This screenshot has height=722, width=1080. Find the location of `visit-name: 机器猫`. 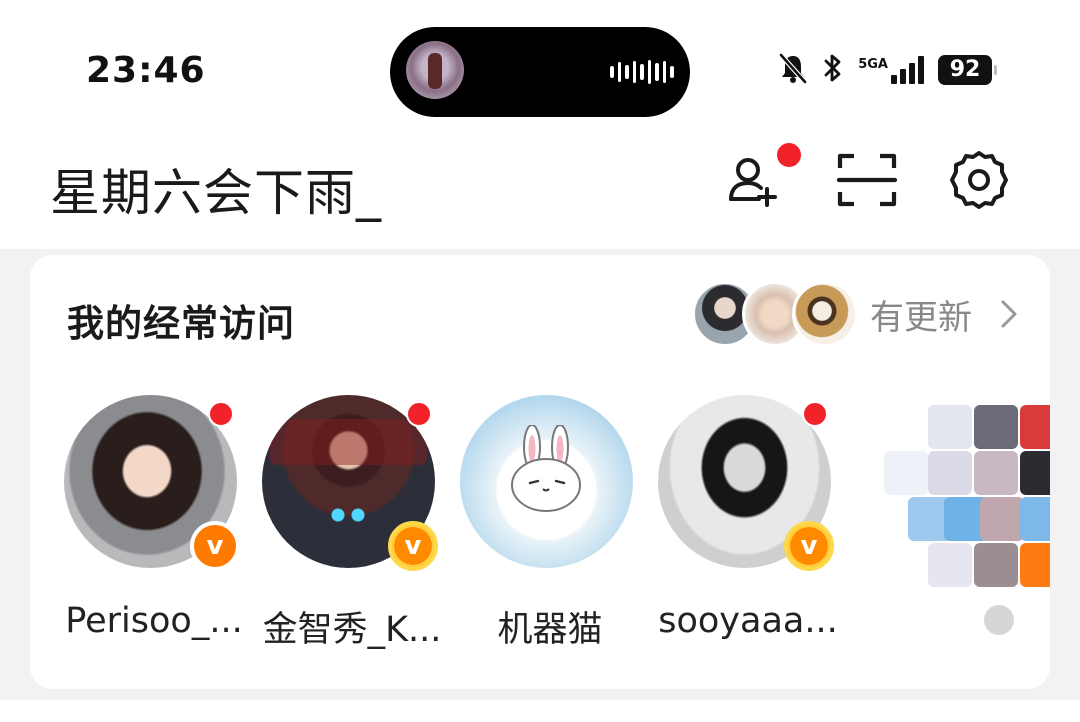

visit-name: 机器猫 is located at coordinates (550, 630).